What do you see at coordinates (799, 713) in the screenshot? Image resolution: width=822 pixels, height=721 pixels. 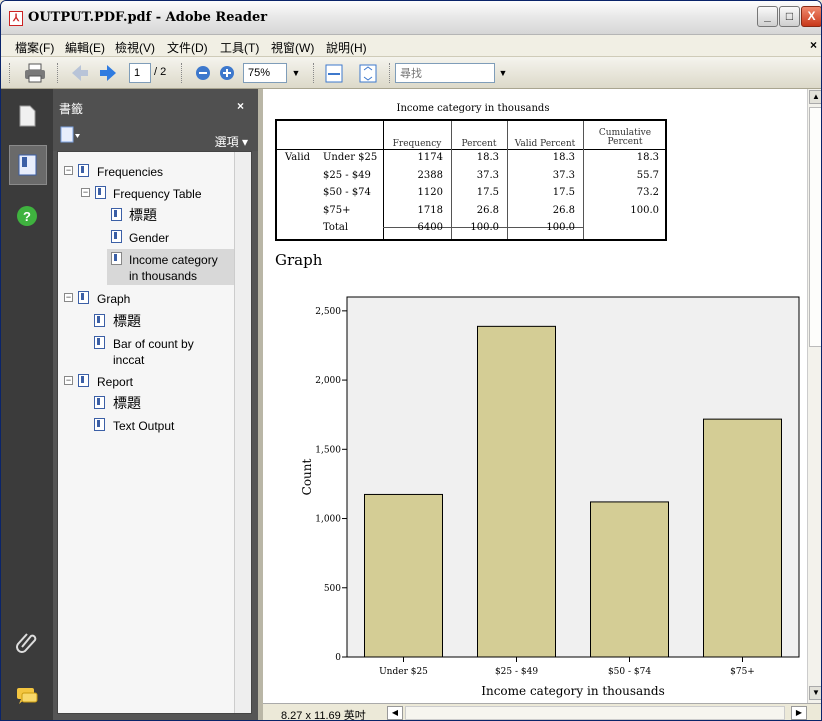 I see `scroll-right-icon: ▶` at bounding box center [799, 713].